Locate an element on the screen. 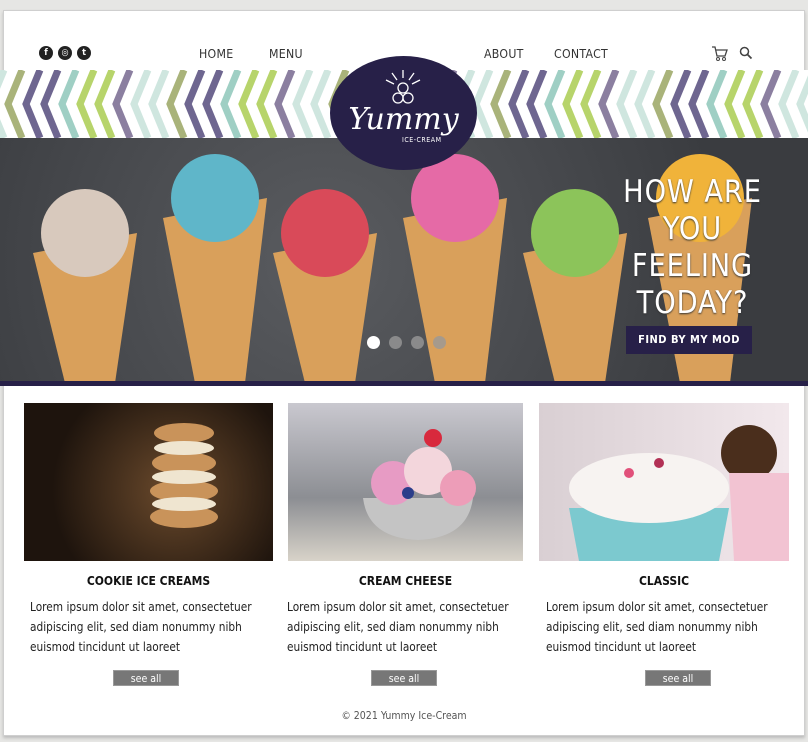  find-by-mood-button: FIND BY MY MOD is located at coordinates (689, 340).